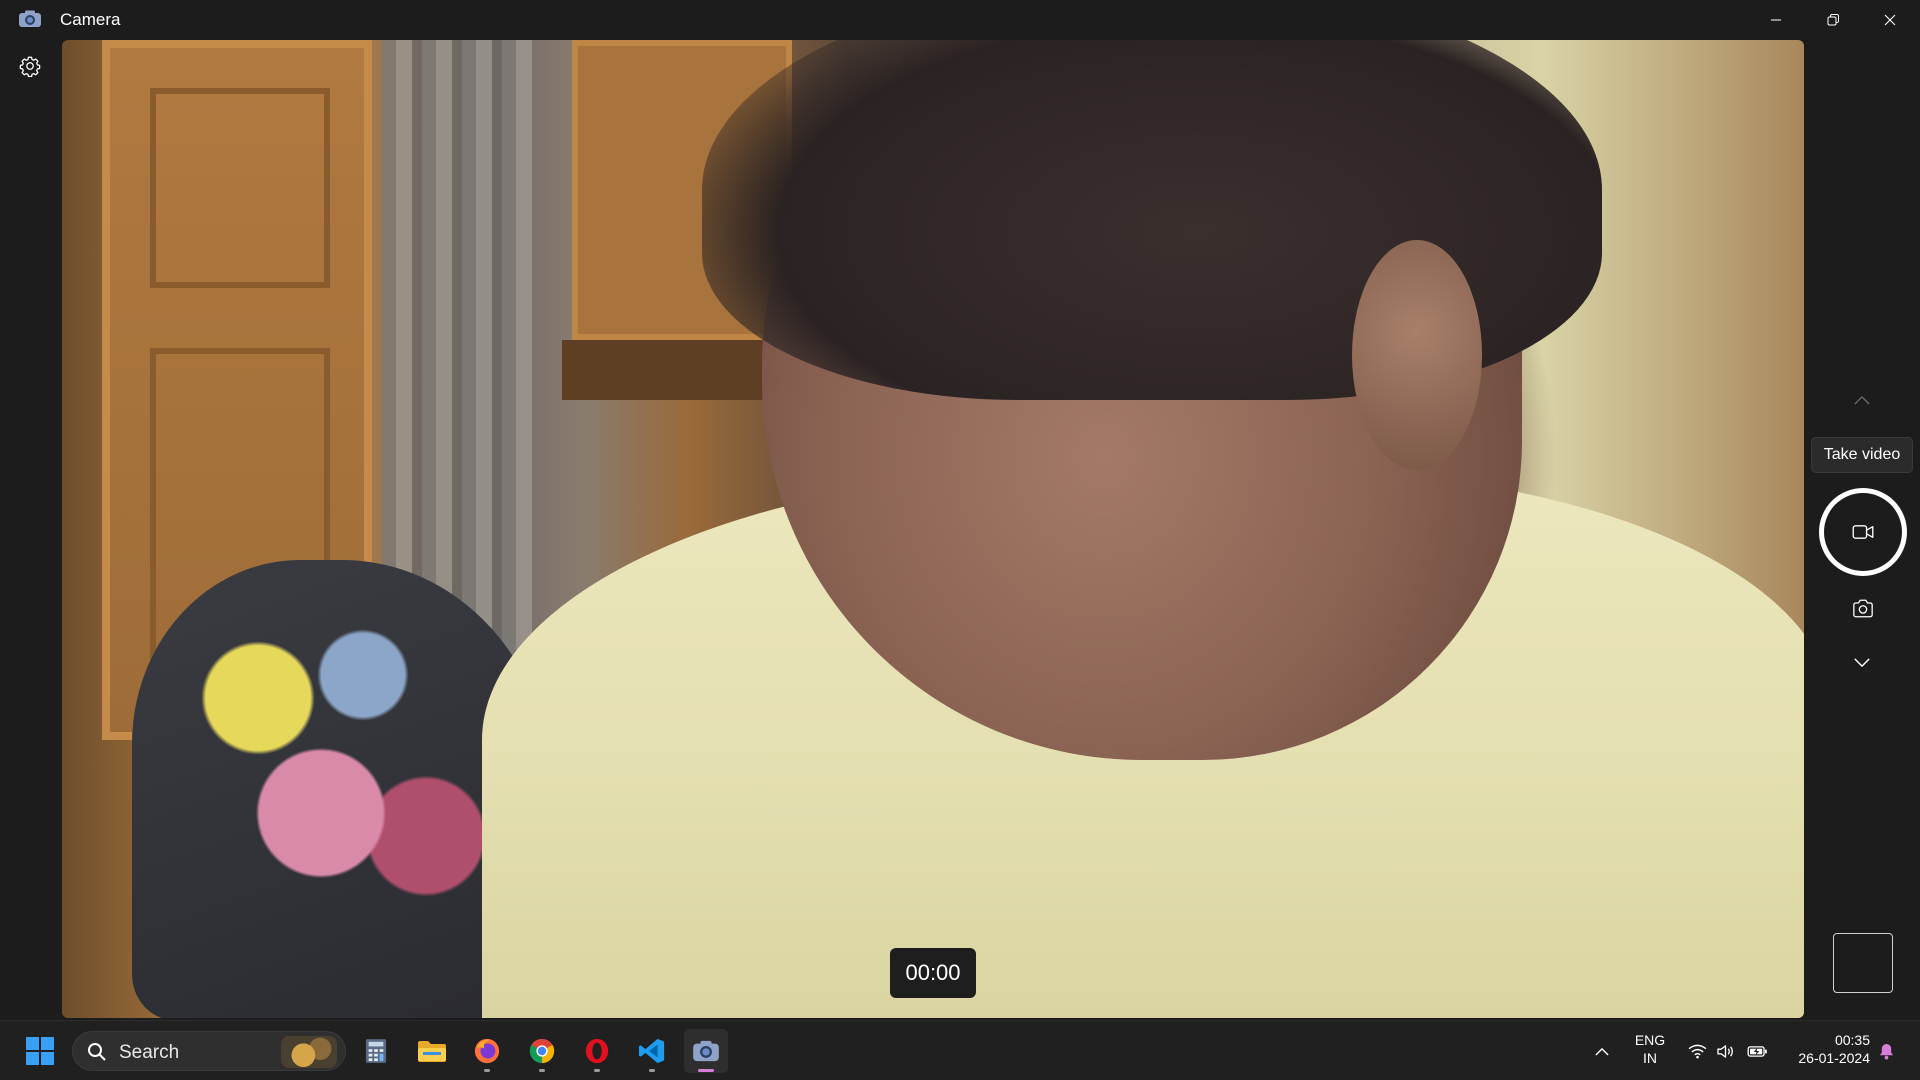  I want to click on gear-icon, so click(30, 66).